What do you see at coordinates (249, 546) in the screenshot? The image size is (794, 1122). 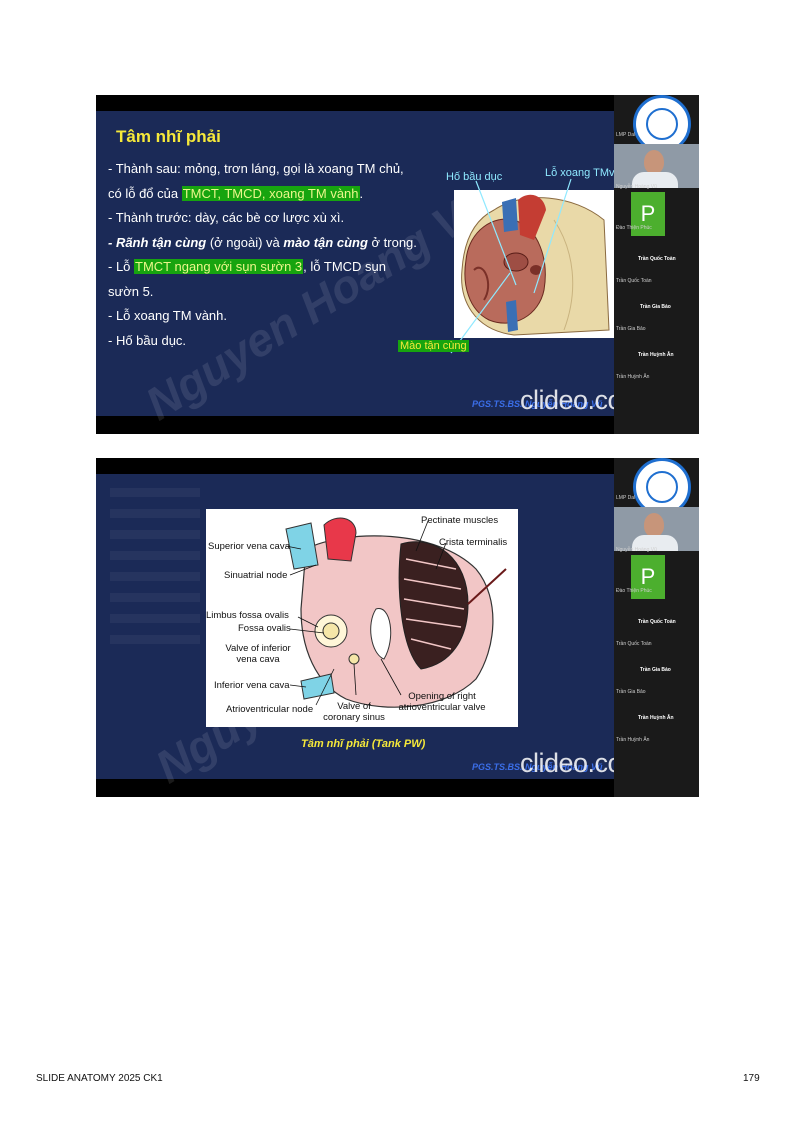 I see `label-svc: Superior vena cava` at bounding box center [249, 546].